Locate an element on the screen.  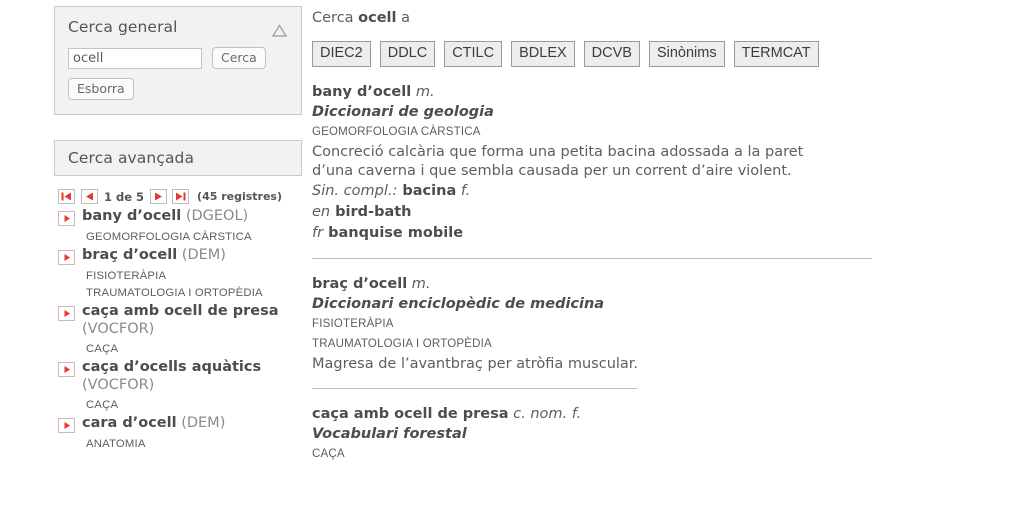
source-buttons-row: DIEC2 DDLC CTILC BDLEX DCVB Sinònims TERMCAT is located at coordinates (592, 54).